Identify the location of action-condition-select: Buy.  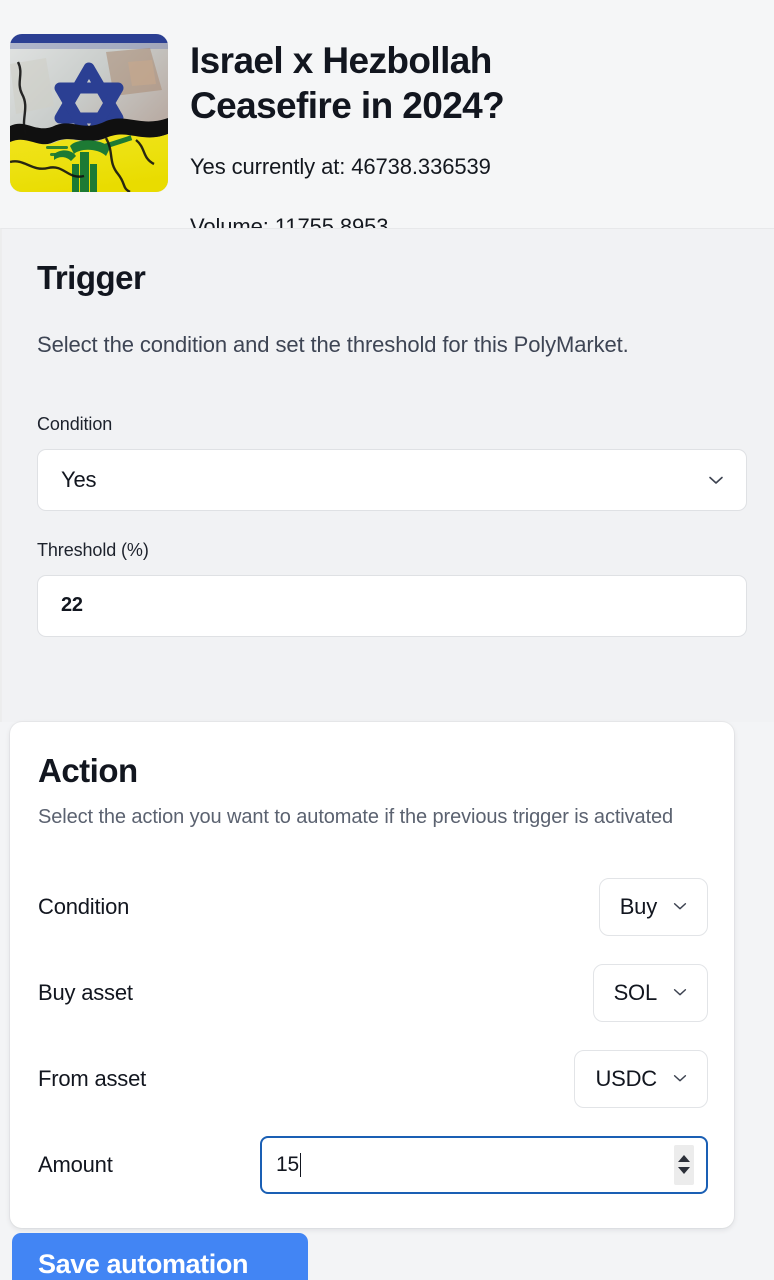
(653, 906).